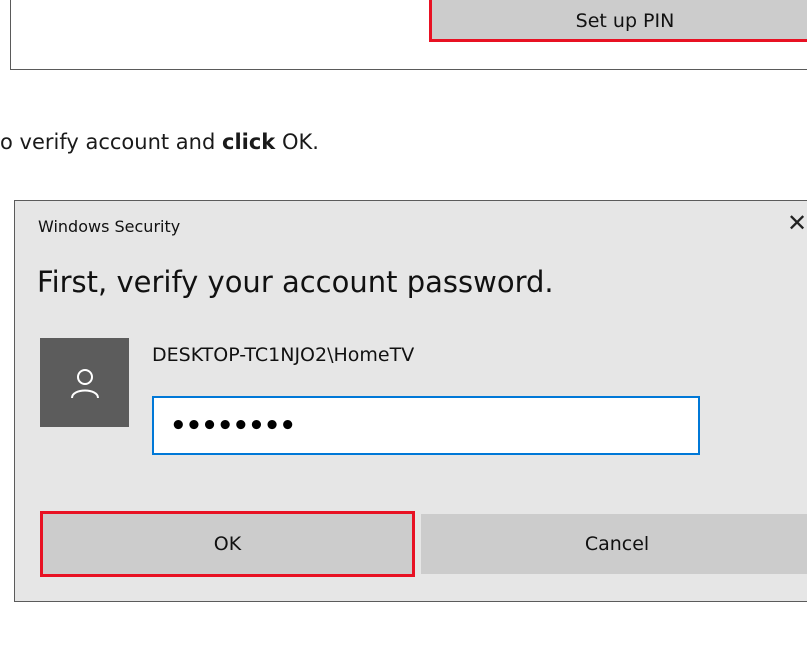 The image size is (807, 671). I want to click on dialog-heading: First, verify your account password., so click(295, 282).